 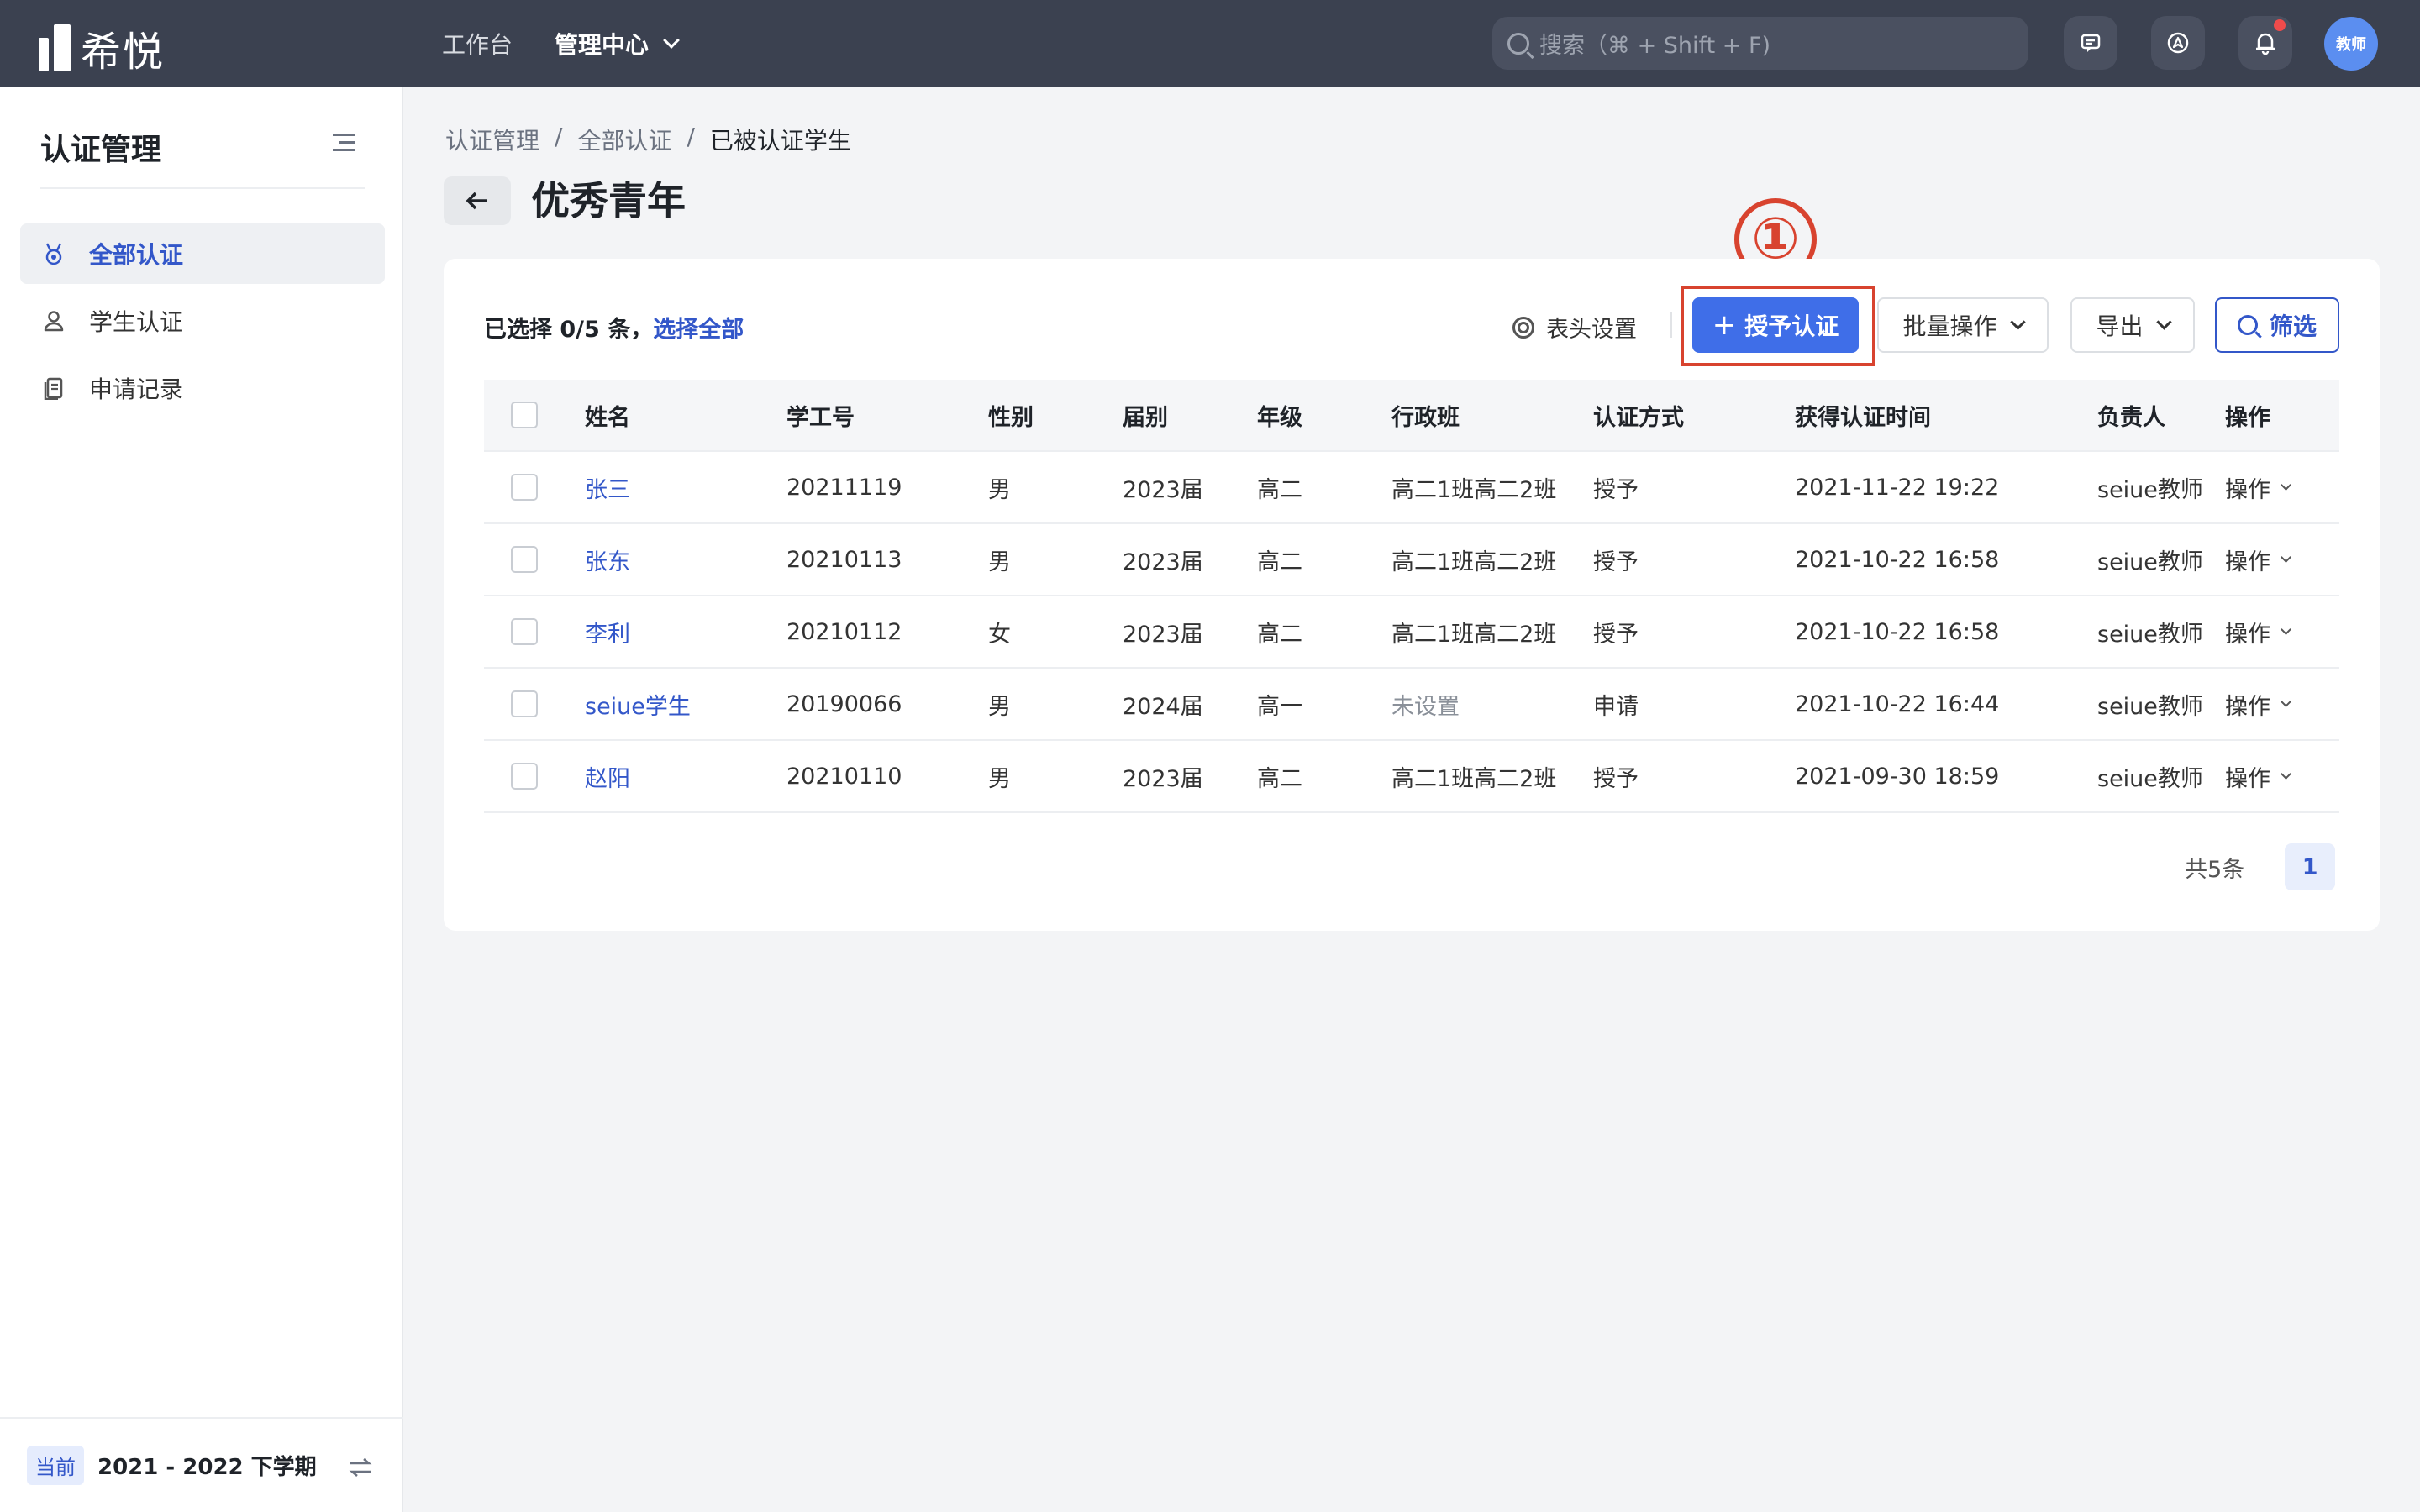 I want to click on current-term-label: 2021 - 2022 下学期, so click(x=207, y=1467).